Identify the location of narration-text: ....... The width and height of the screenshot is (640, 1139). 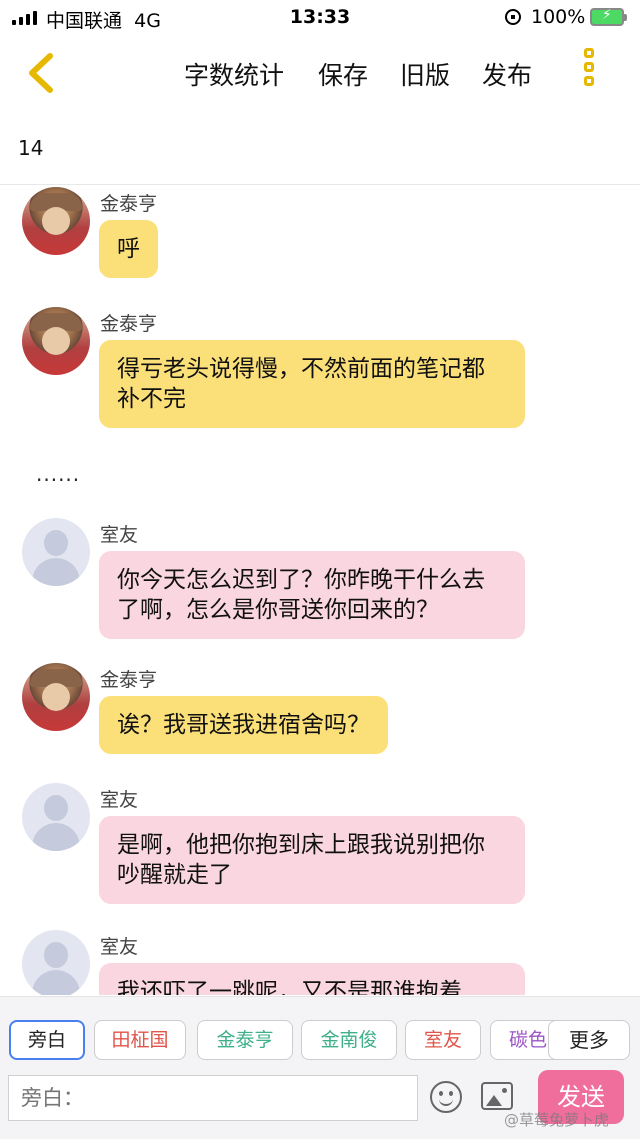
(58, 474).